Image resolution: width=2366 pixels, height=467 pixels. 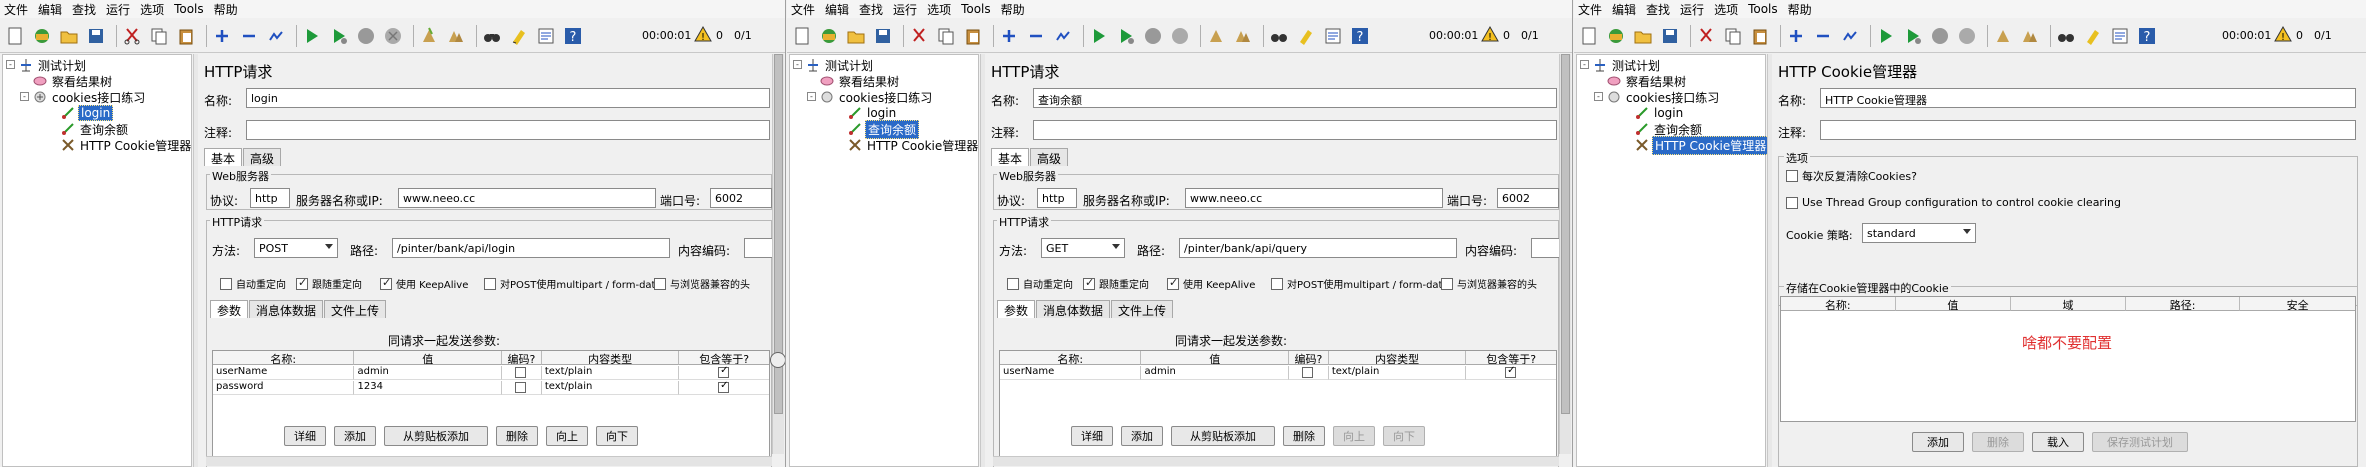 What do you see at coordinates (724, 358) in the screenshot?
I see `col-include-equals: 包含等于?` at bounding box center [724, 358].